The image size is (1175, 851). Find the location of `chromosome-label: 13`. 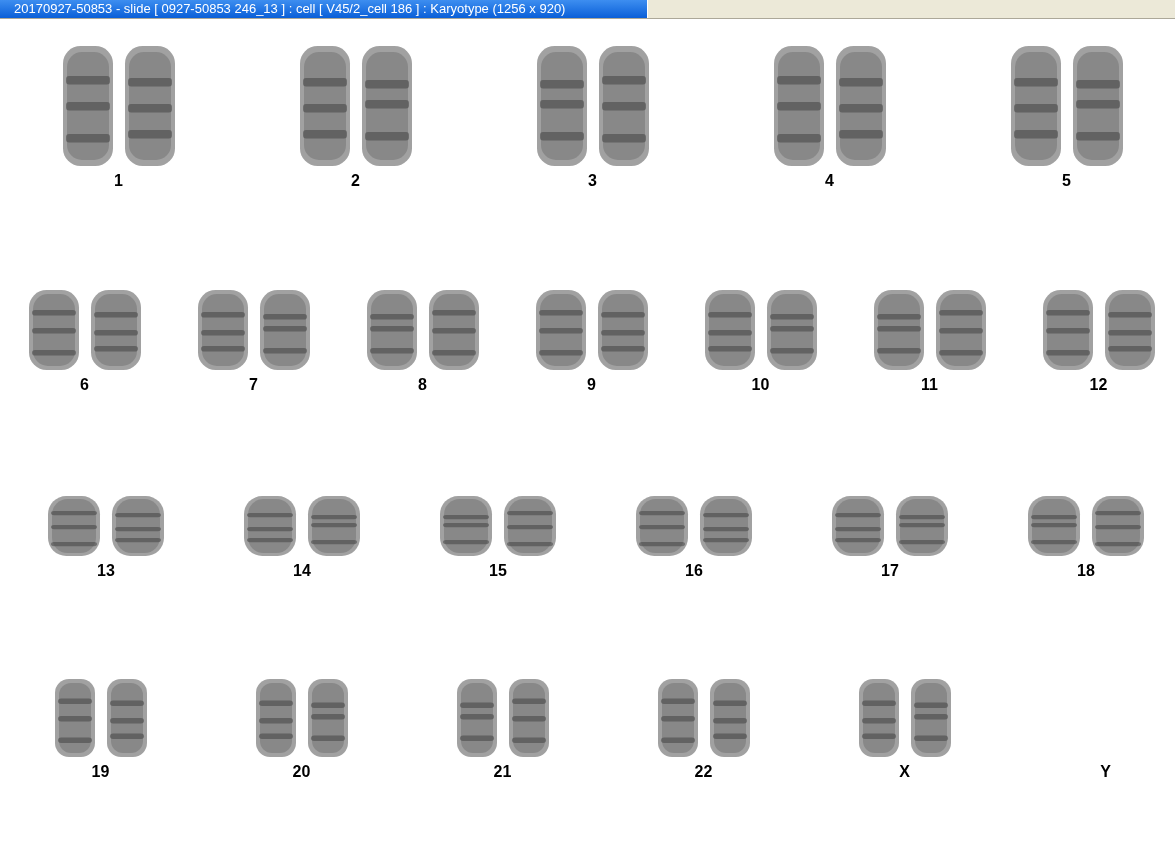

chromosome-label: 13 is located at coordinates (106, 571).